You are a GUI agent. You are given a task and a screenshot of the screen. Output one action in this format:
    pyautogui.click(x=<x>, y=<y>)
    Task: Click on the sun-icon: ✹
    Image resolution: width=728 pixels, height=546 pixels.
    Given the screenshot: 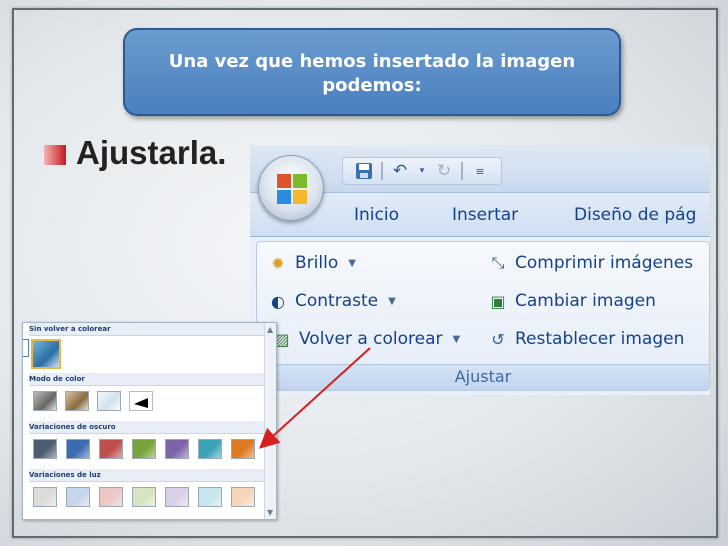 What is the action you would take?
    pyautogui.click(x=278, y=263)
    